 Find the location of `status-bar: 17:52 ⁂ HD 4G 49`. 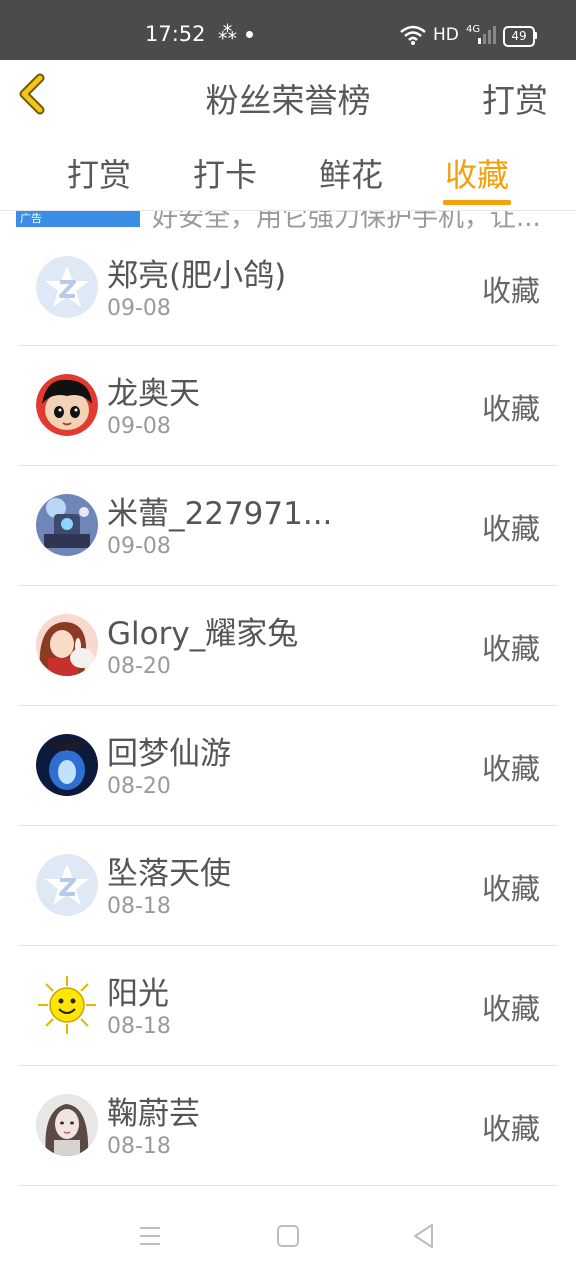

status-bar: 17:52 ⁂ HD 4G 49 is located at coordinates (288, 30).